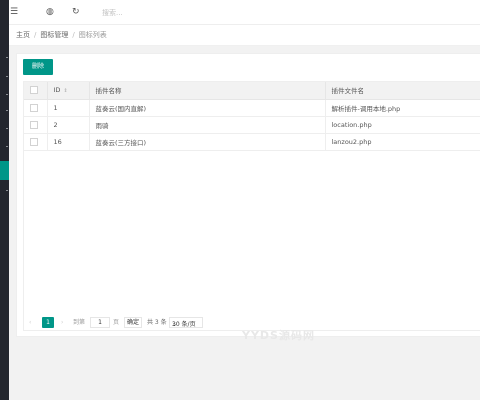 The width and height of the screenshot is (480, 400). Describe the element at coordinates (157, 322) in the screenshot. I see `total-count: 共 3 条` at that location.